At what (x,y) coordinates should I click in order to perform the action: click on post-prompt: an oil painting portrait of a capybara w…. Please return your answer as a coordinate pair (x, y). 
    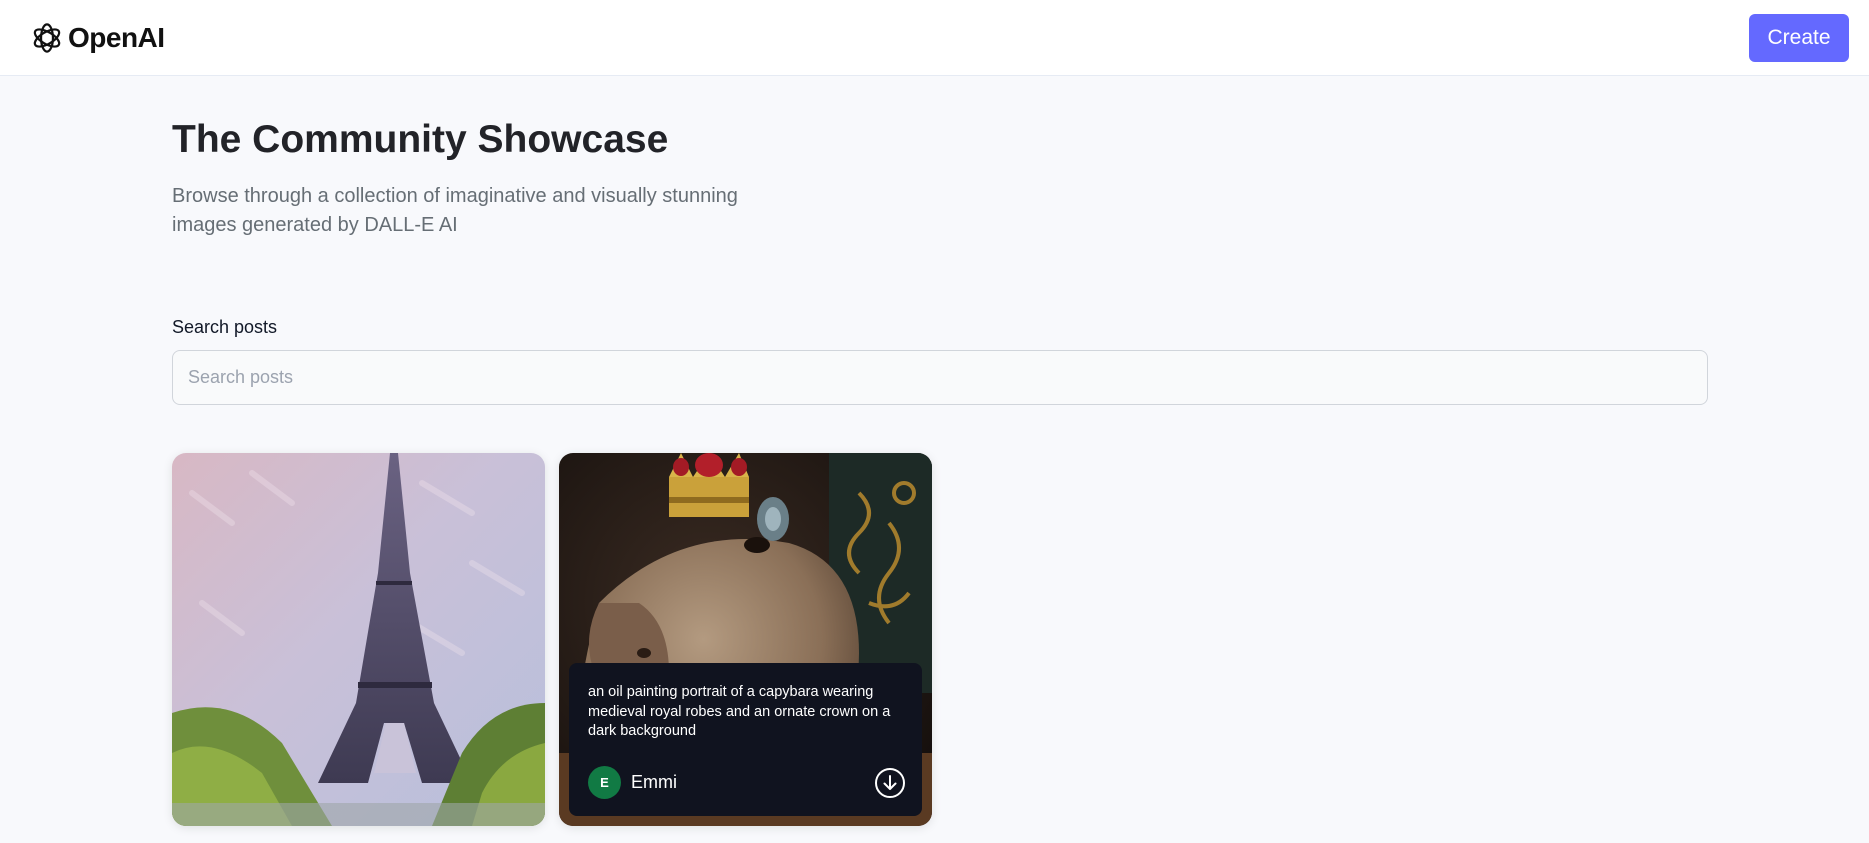
    Looking at the image, I should click on (739, 711).